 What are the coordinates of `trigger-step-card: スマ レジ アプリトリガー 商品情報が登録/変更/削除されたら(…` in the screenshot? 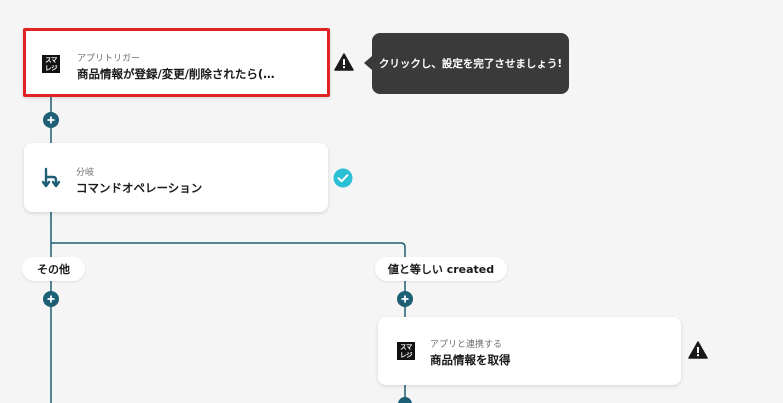 It's located at (176, 62).